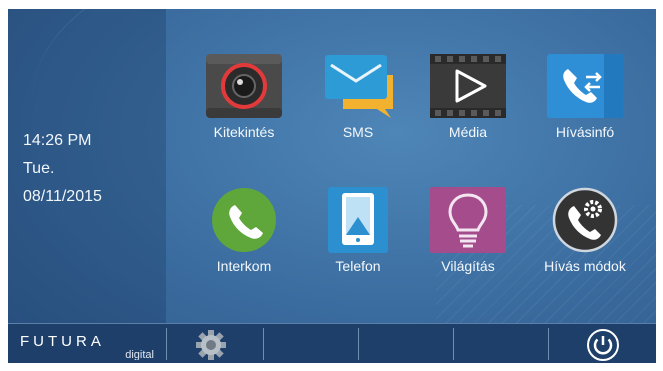 The image size is (663, 371). Describe the element at coordinates (244, 220) in the screenshot. I see `phone-icon` at that location.